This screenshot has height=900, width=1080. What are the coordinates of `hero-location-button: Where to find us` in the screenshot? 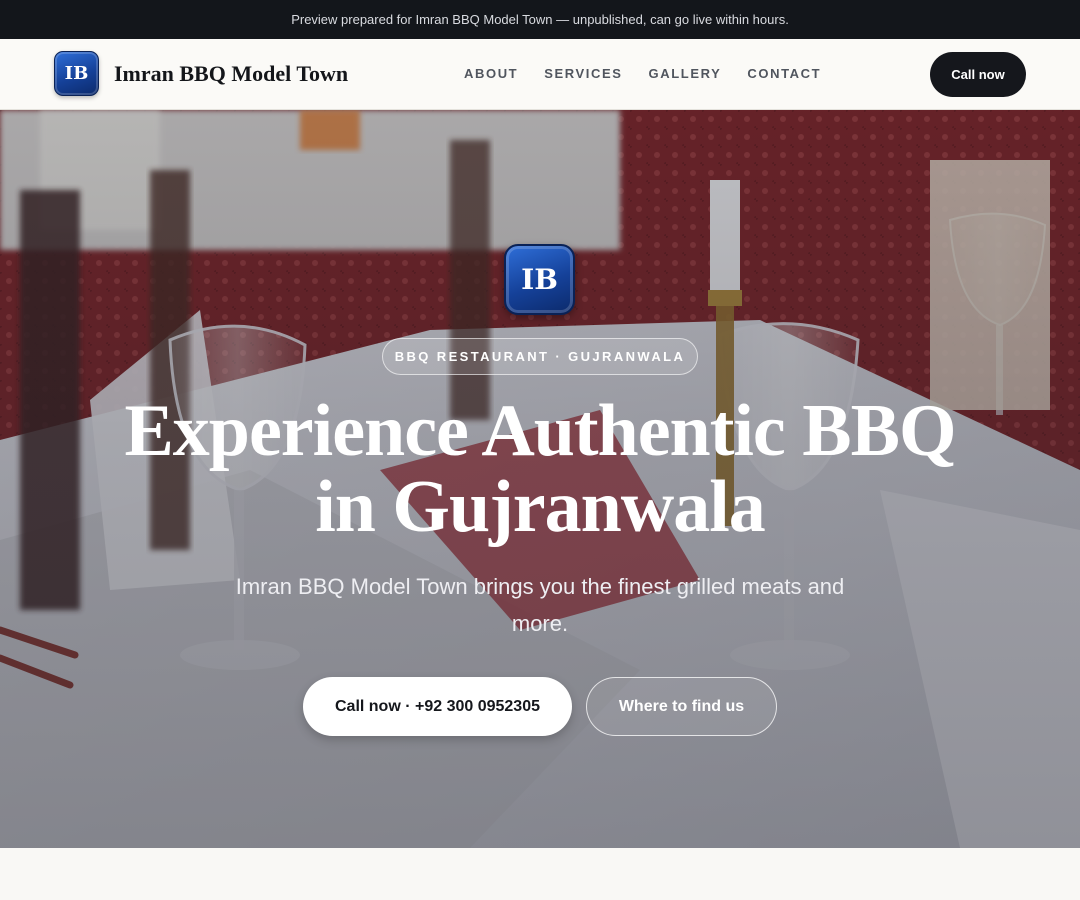 It's located at (681, 706).